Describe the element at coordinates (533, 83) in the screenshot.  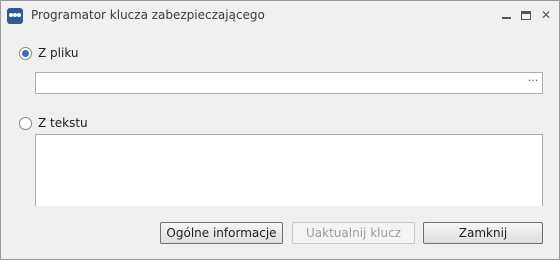
I see `browse-button: ···` at that location.